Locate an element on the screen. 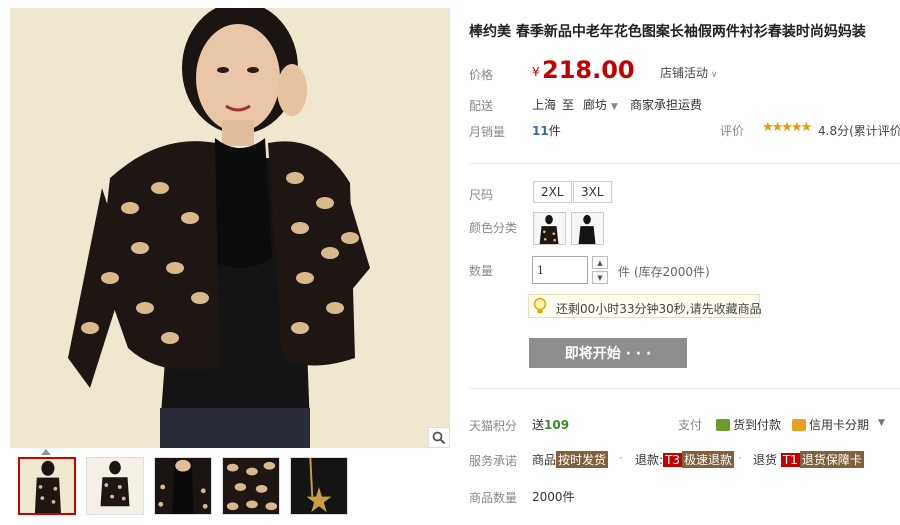 Image resolution: width=900 pixels, height=525 pixels. arrow-up-icon: ▲ is located at coordinates (600, 262).